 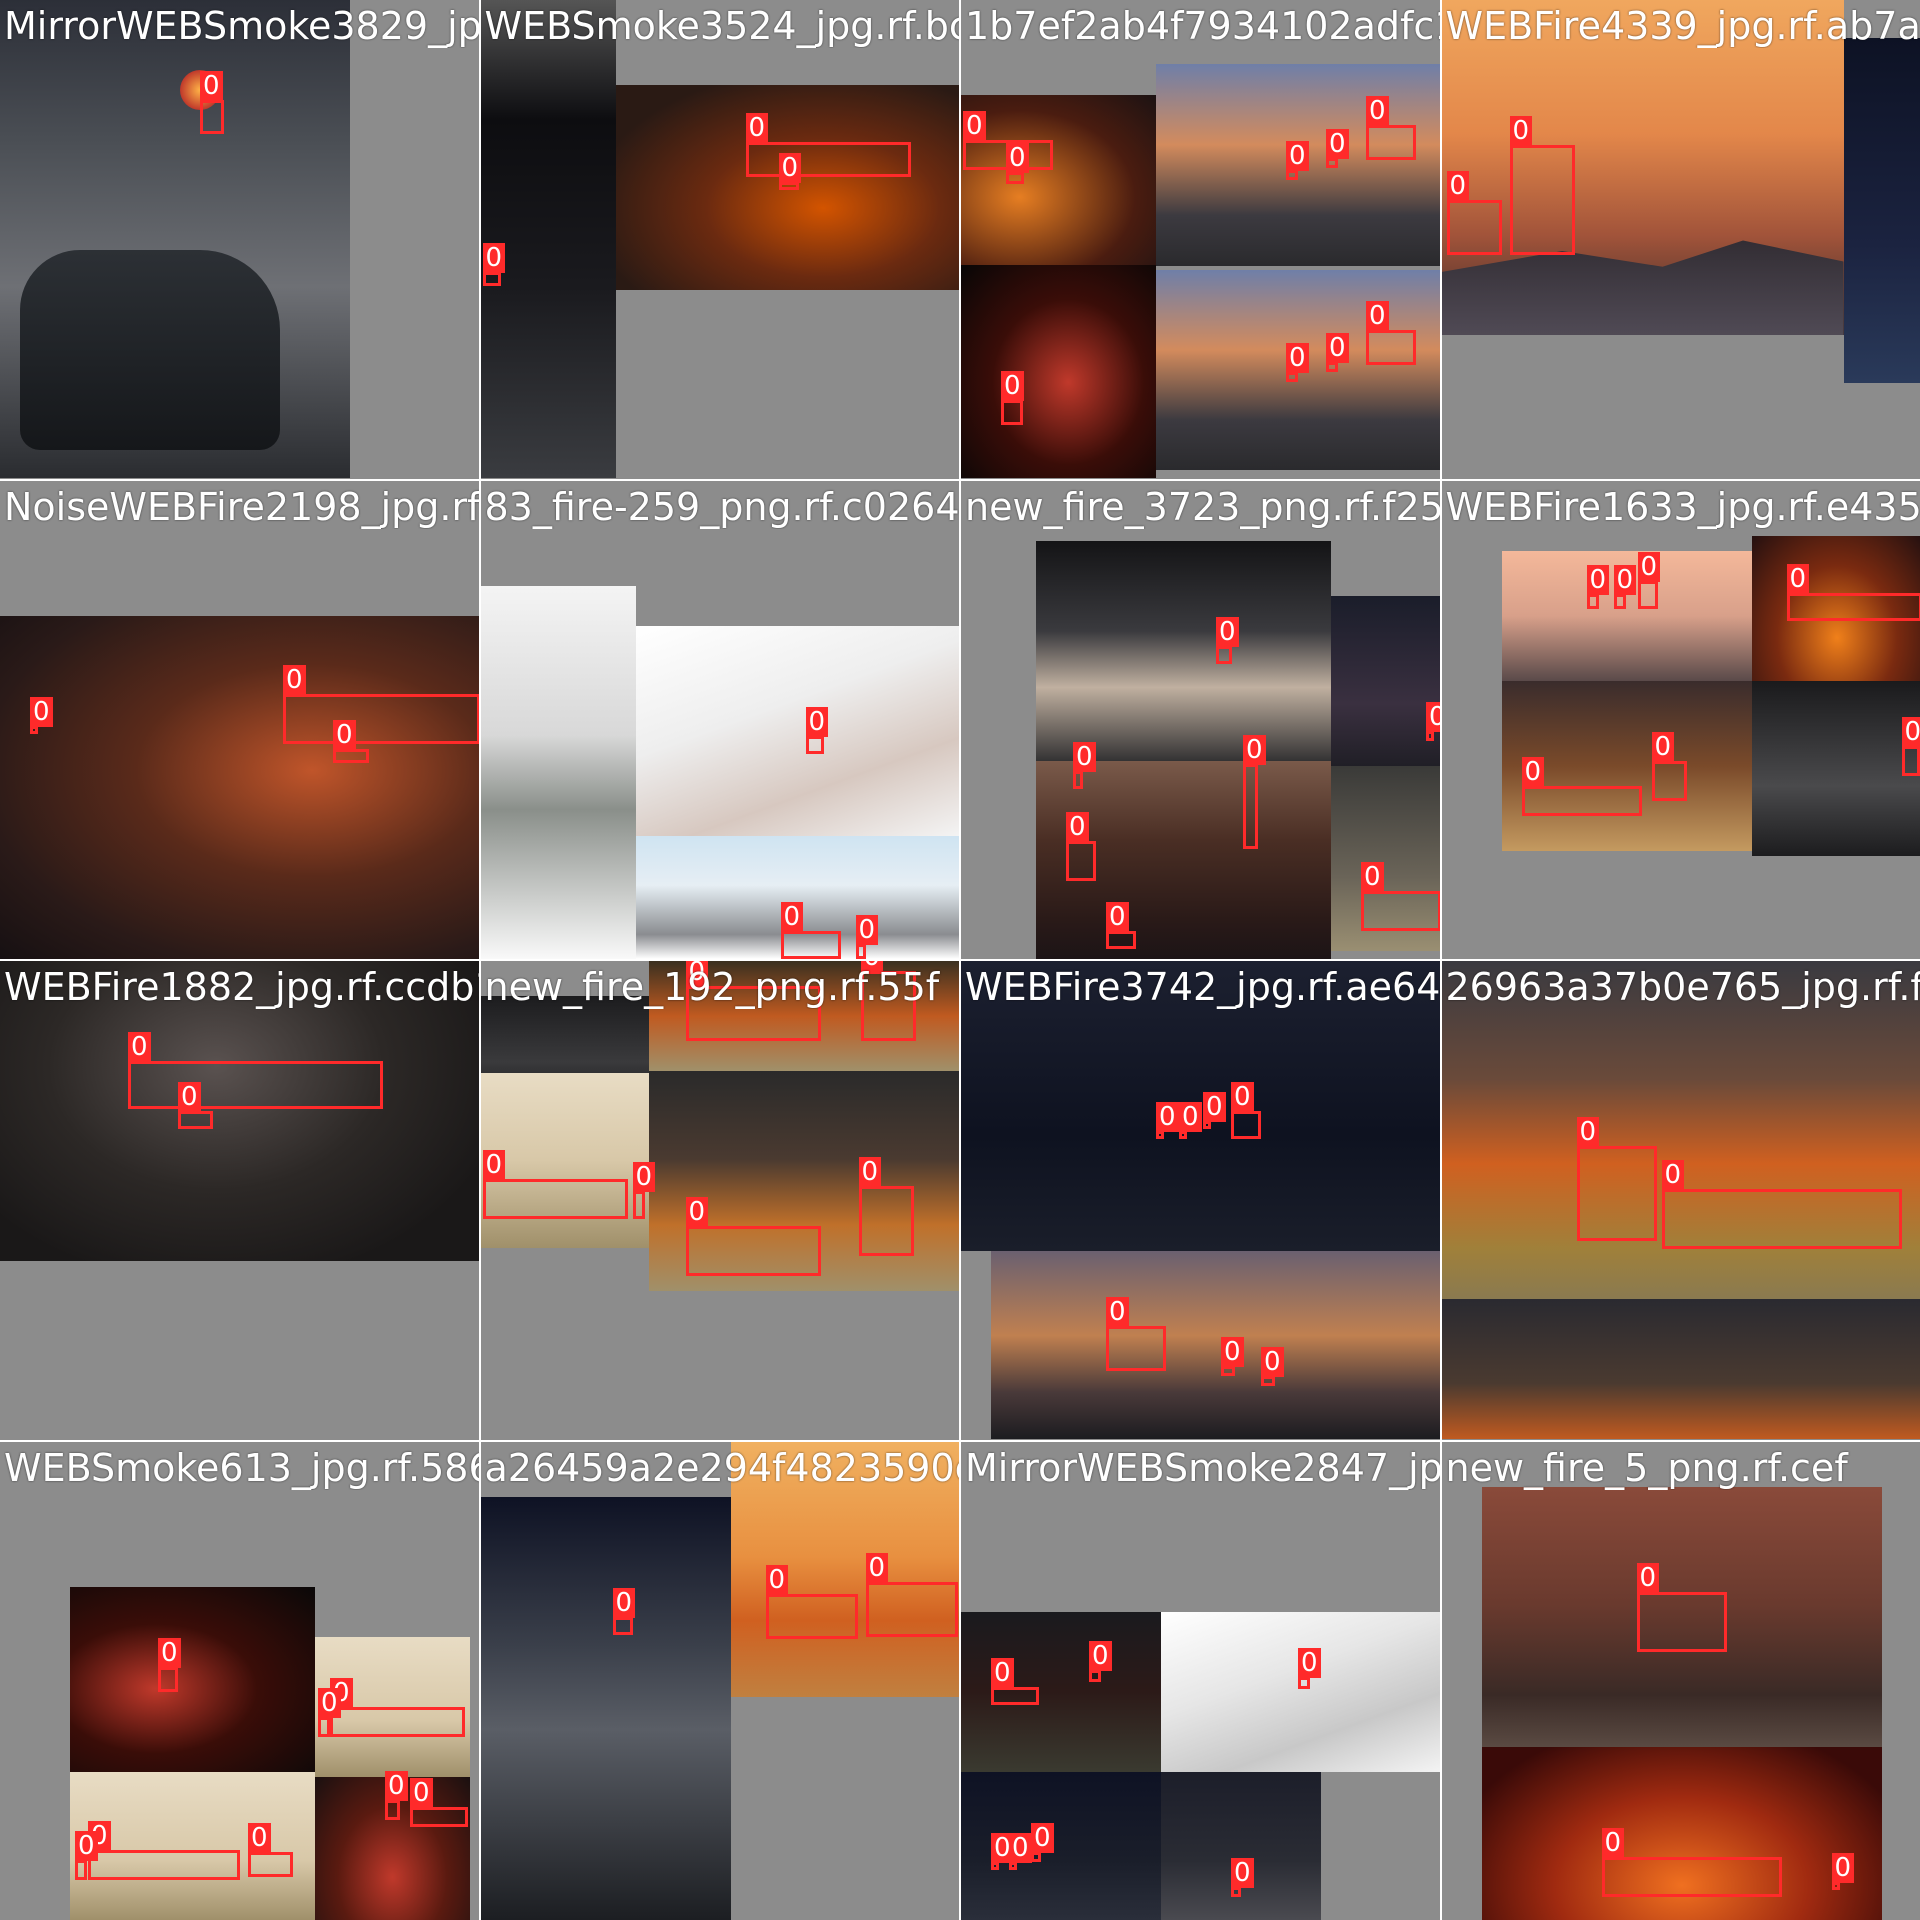 I want to click on mosaic-tile: 0 0 WEBFire4339_jpg.rf.ab7a6e, so click(x=1680, y=239).